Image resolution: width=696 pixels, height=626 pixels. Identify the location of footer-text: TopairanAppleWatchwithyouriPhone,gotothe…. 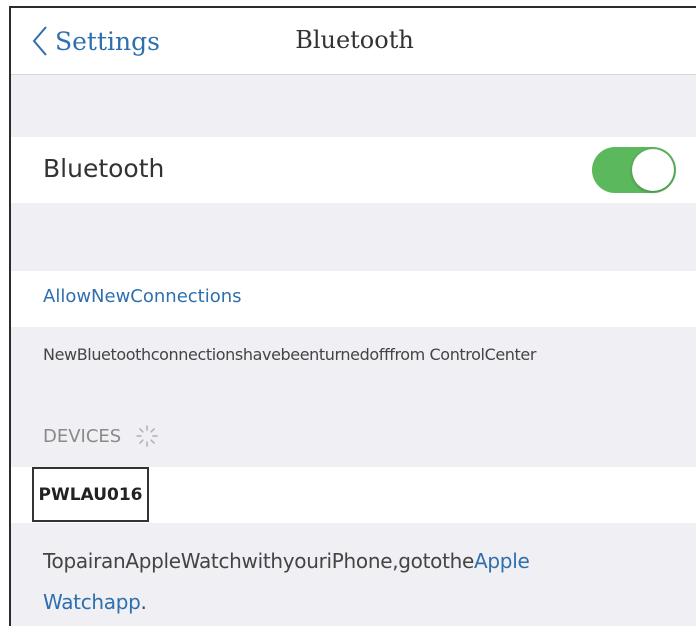
(343, 582).